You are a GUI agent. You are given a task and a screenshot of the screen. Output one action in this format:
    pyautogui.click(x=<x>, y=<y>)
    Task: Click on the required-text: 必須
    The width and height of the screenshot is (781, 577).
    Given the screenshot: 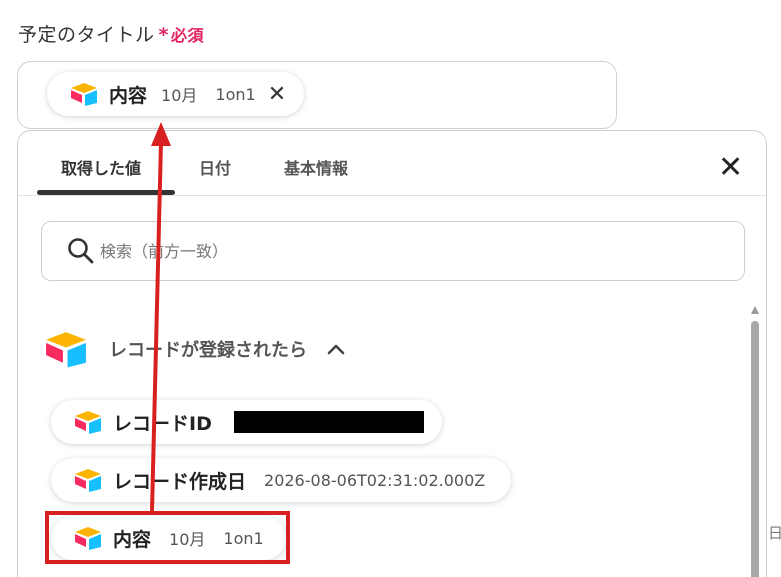 What is the action you would take?
    pyautogui.click(x=187, y=35)
    